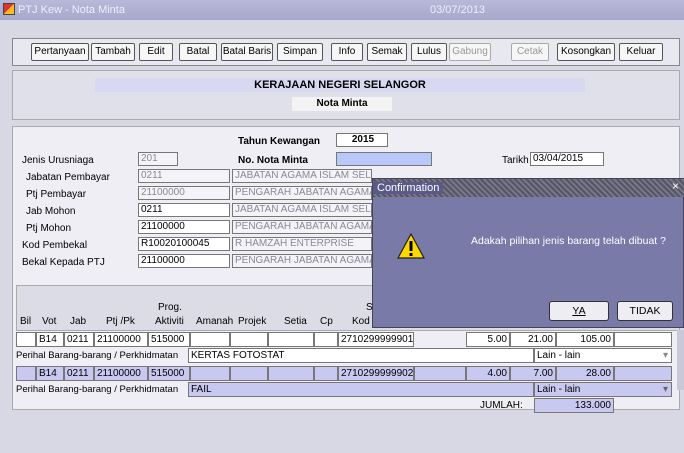 The width and height of the screenshot is (684, 453). What do you see at coordinates (198, 52) in the screenshot?
I see `batal-button: Batal` at bounding box center [198, 52].